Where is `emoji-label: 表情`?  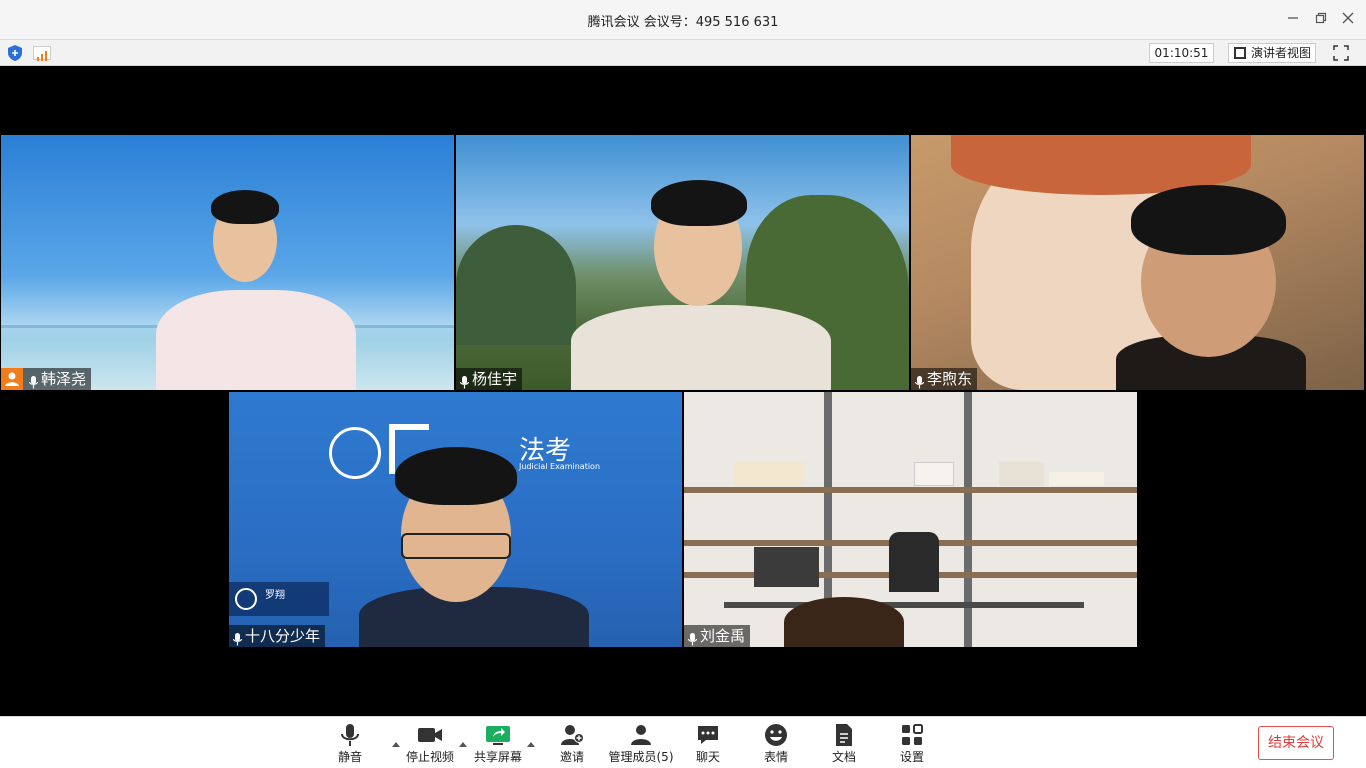 emoji-label: 表情 is located at coordinates (775, 757).